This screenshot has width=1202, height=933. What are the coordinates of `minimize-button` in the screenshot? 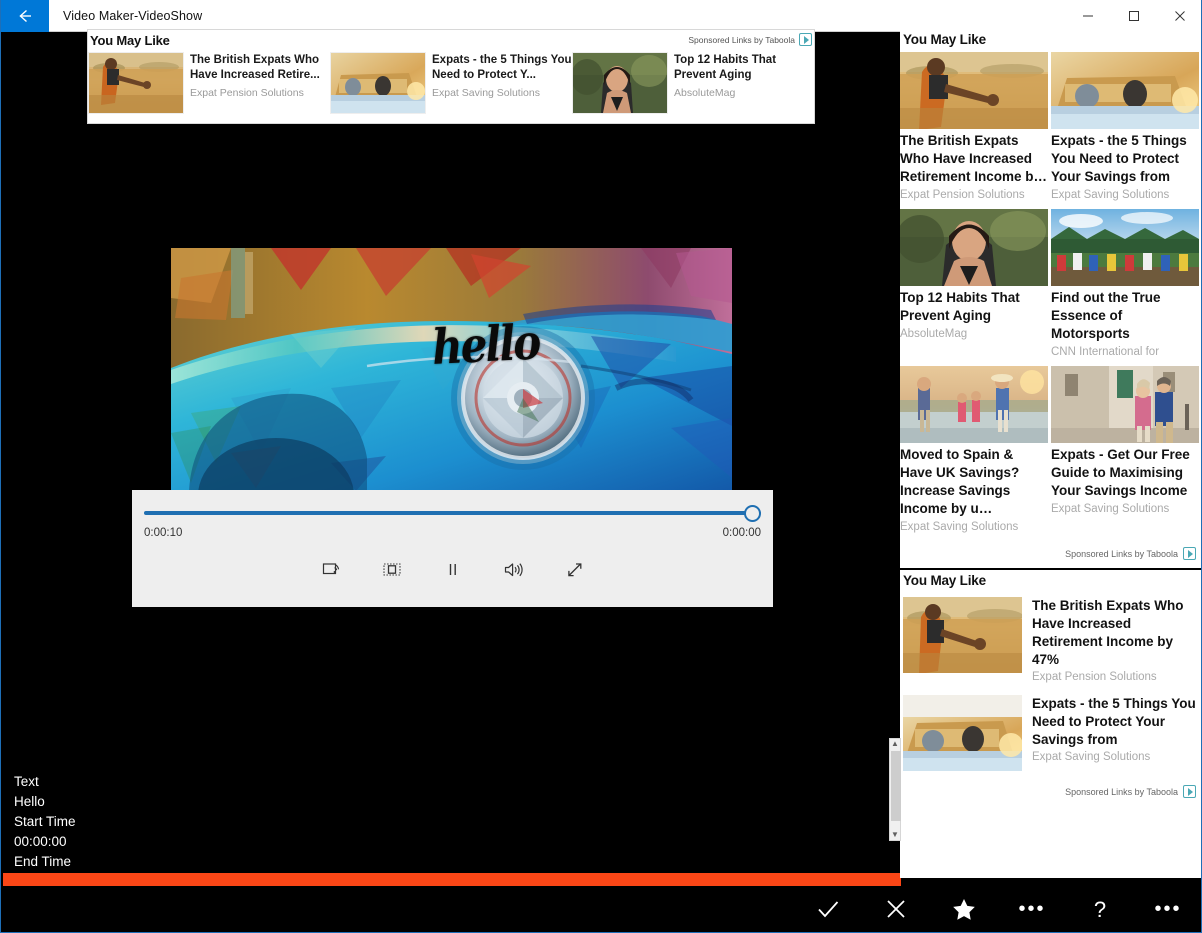 It's located at (1088, 16).